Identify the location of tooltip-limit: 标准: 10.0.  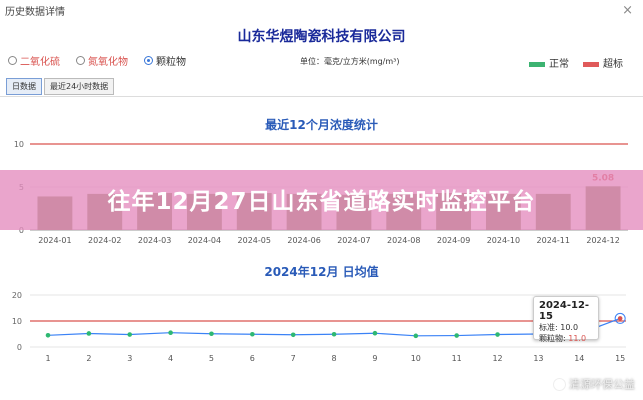
(566, 327).